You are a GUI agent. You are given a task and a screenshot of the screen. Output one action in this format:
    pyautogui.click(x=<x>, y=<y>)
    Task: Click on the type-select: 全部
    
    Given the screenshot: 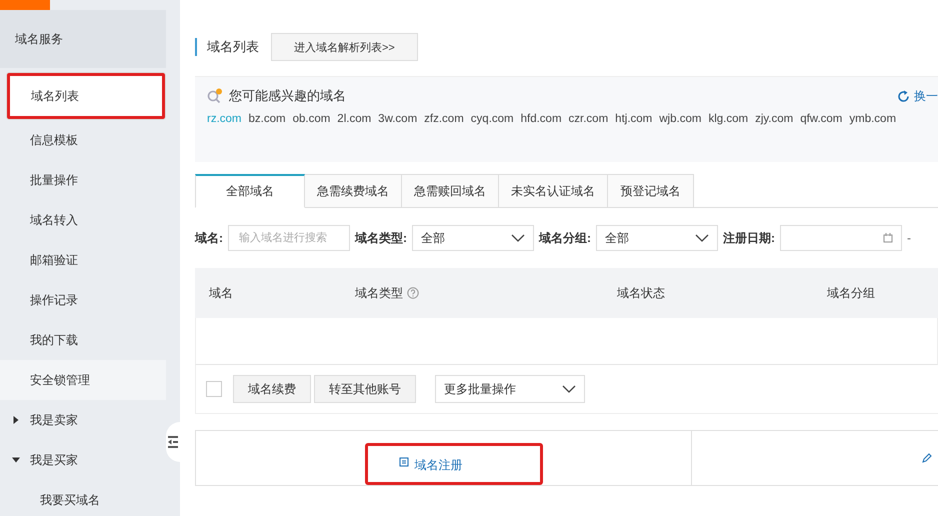 What is the action you would take?
    pyautogui.click(x=473, y=238)
    